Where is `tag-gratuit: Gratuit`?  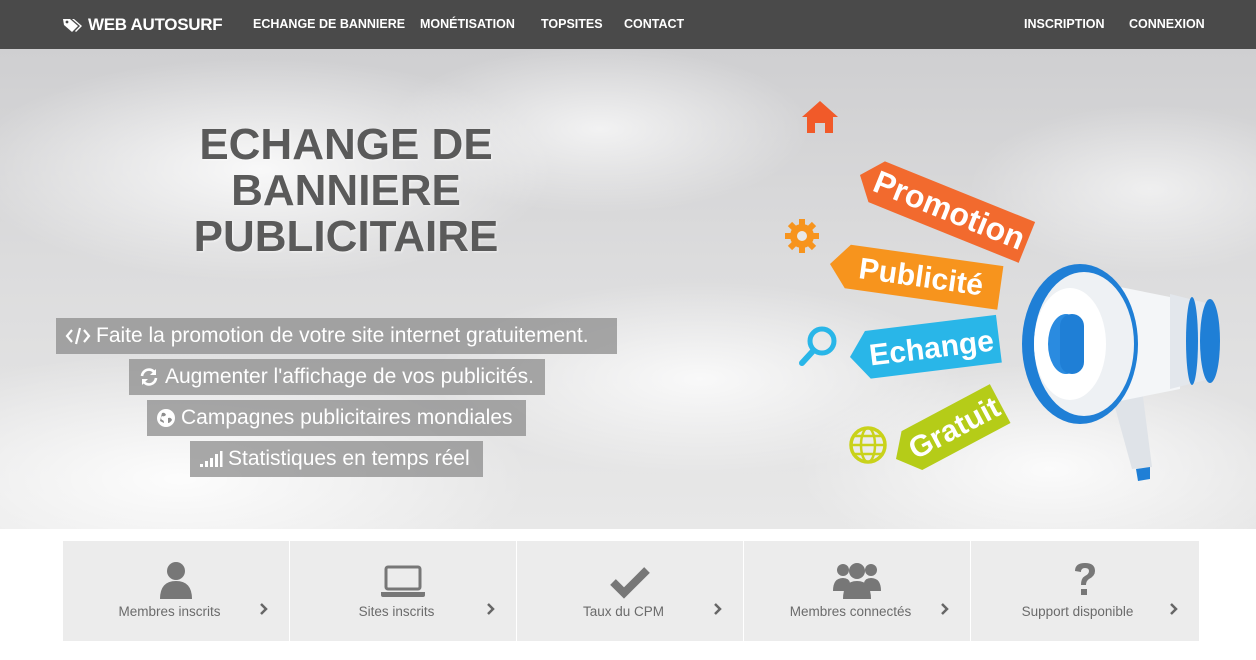
tag-gratuit: Gratuit is located at coordinates (953, 427).